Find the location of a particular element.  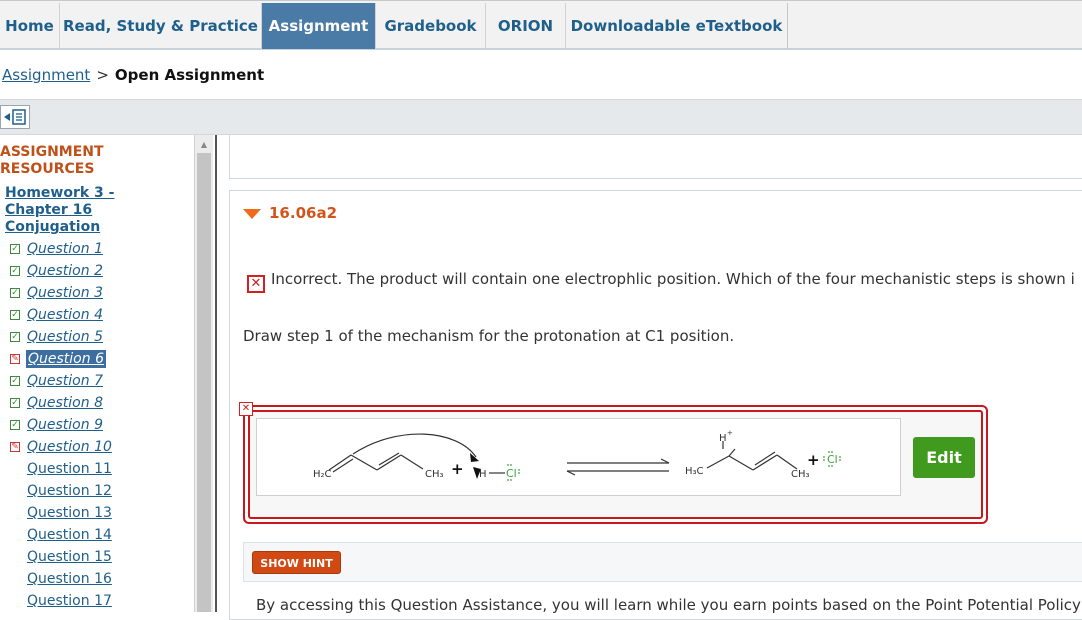

previous-question-panel is located at coordinates (655, 157).